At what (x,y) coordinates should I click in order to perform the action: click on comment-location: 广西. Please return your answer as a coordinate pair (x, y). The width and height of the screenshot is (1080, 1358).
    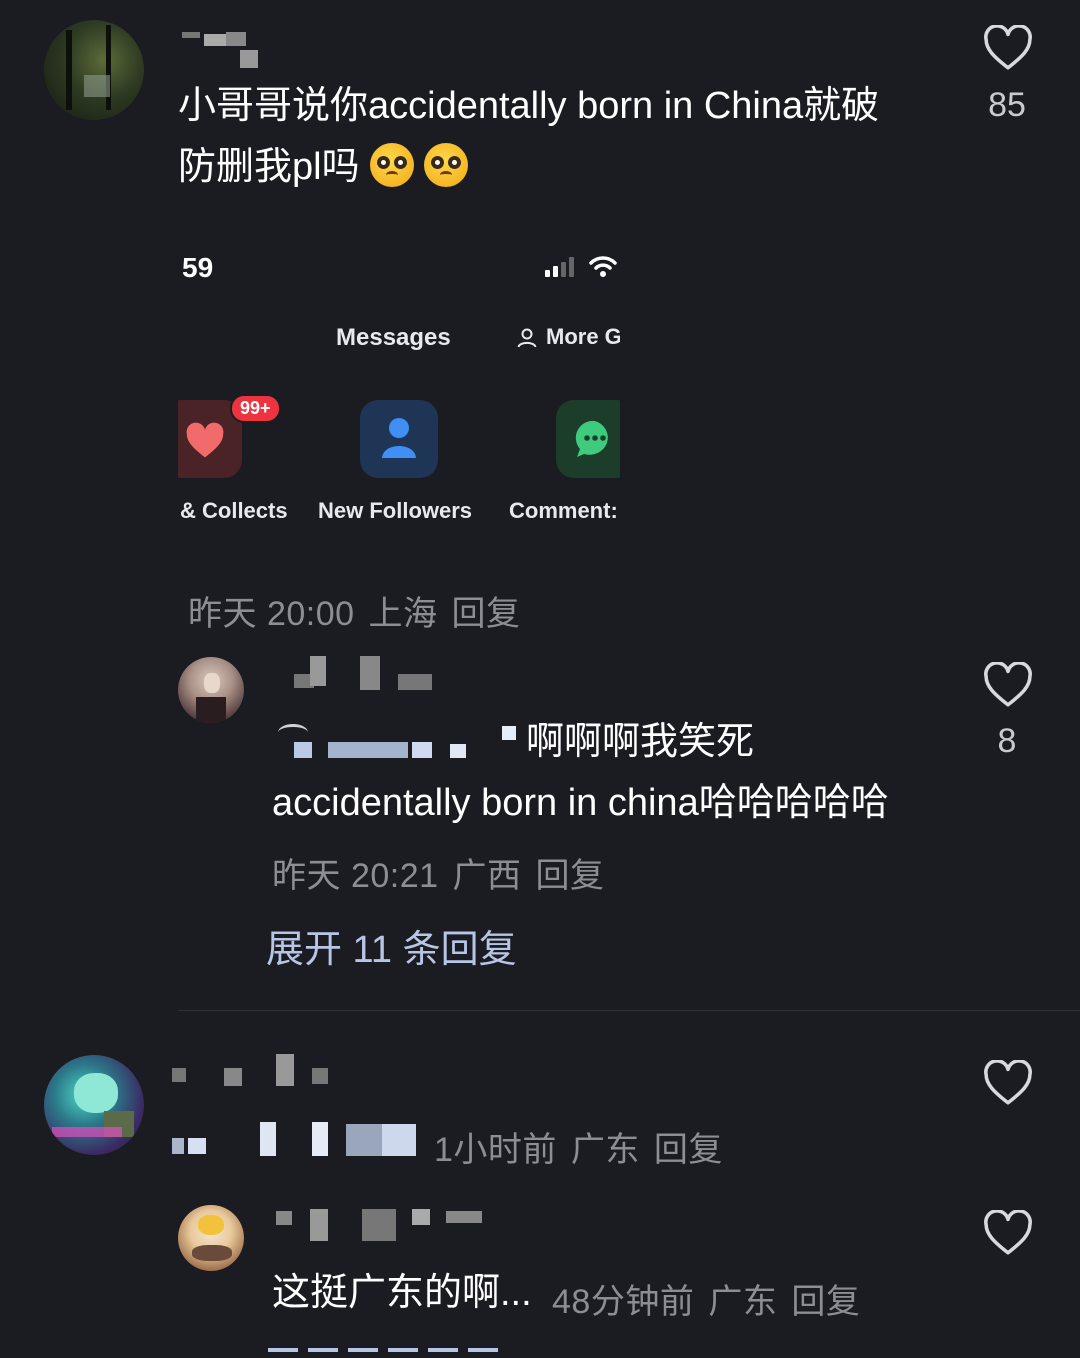
    Looking at the image, I should click on (487, 876).